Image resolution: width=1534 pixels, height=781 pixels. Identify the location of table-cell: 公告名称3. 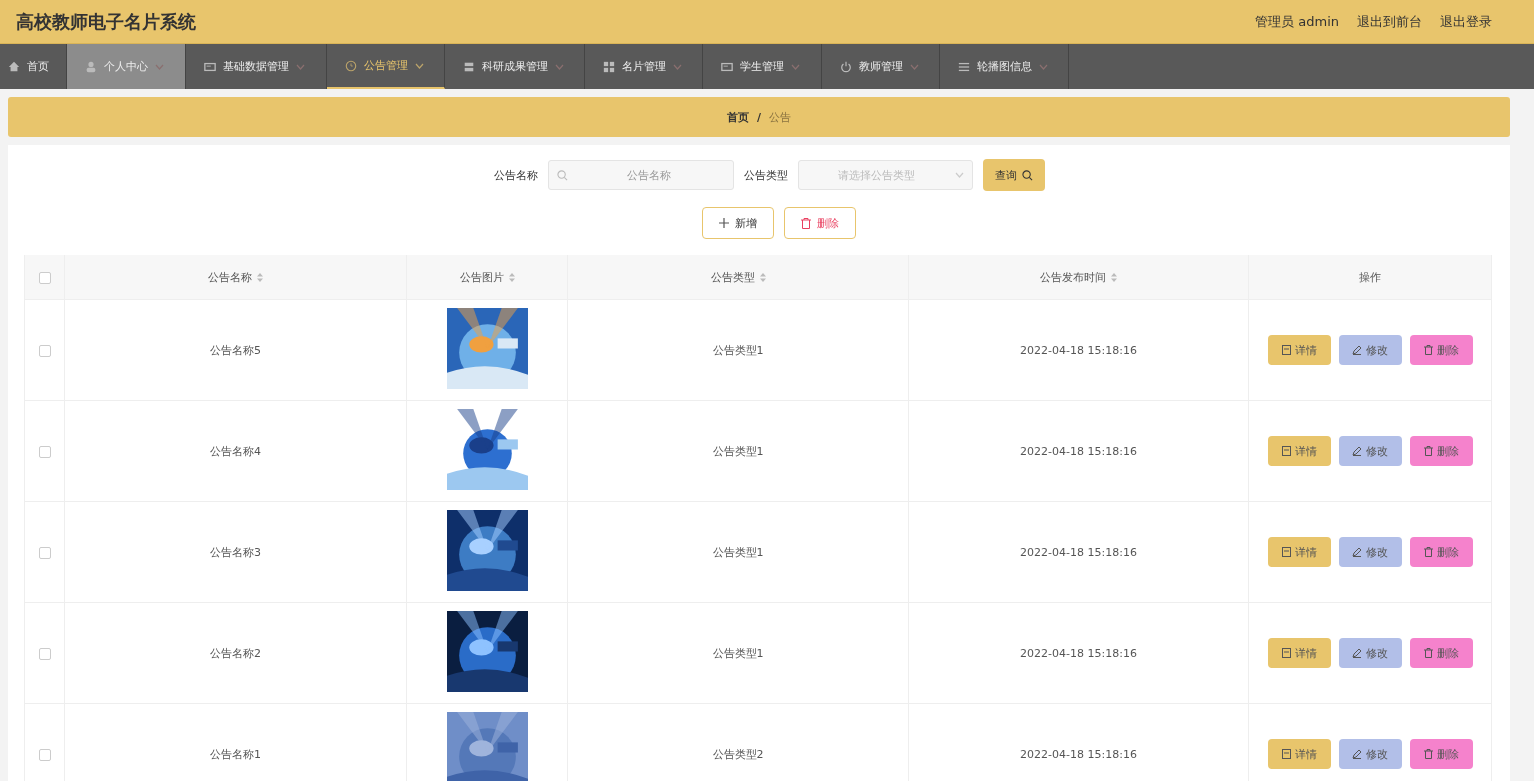
(235, 552).